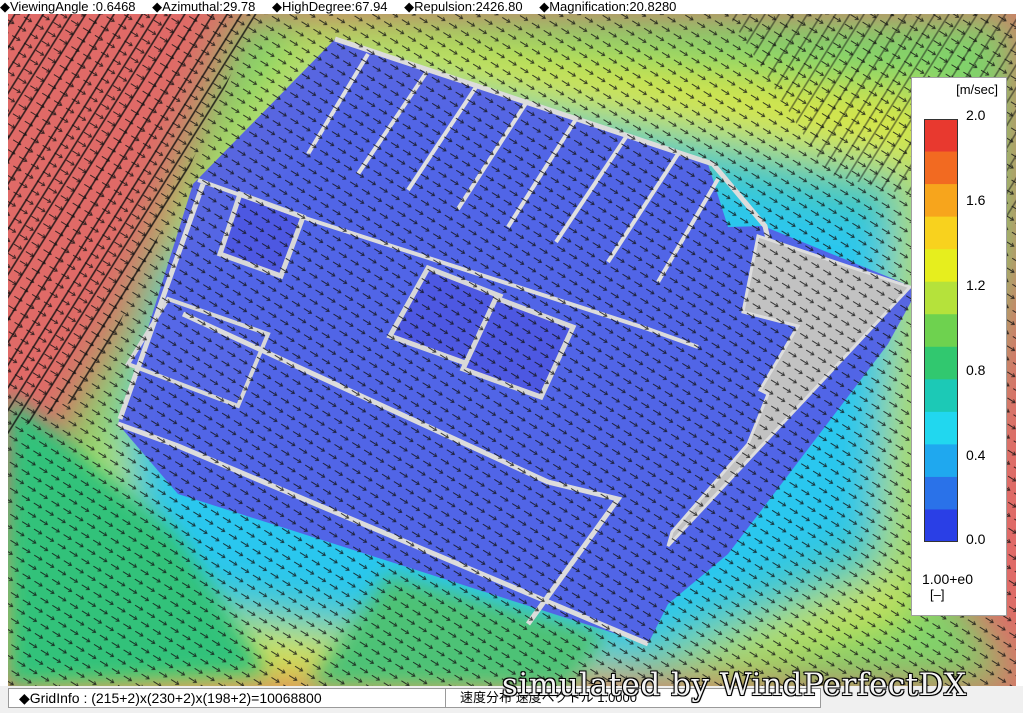  Describe the element at coordinates (976, 200) in the screenshot. I see `legend-tick-1: 1.6` at that location.